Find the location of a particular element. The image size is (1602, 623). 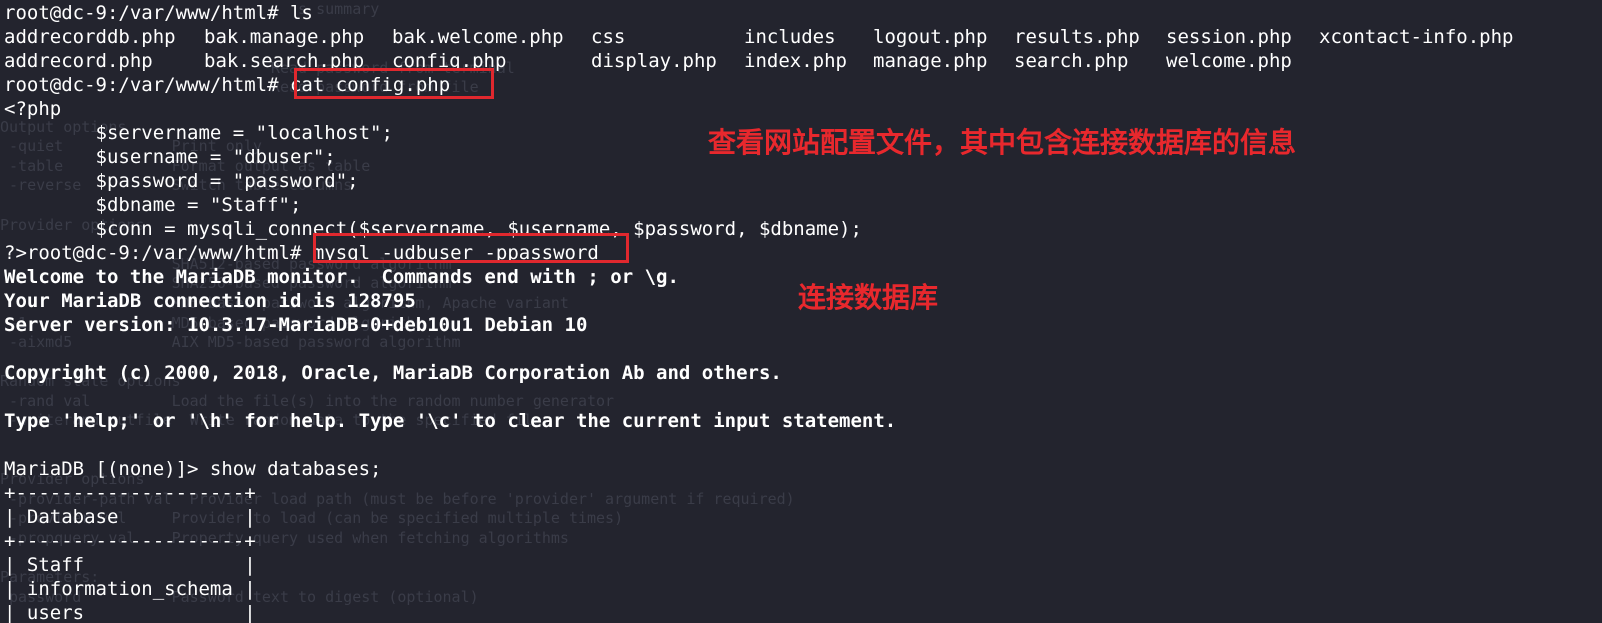

ls-entry: index.php is located at coordinates (795, 61).